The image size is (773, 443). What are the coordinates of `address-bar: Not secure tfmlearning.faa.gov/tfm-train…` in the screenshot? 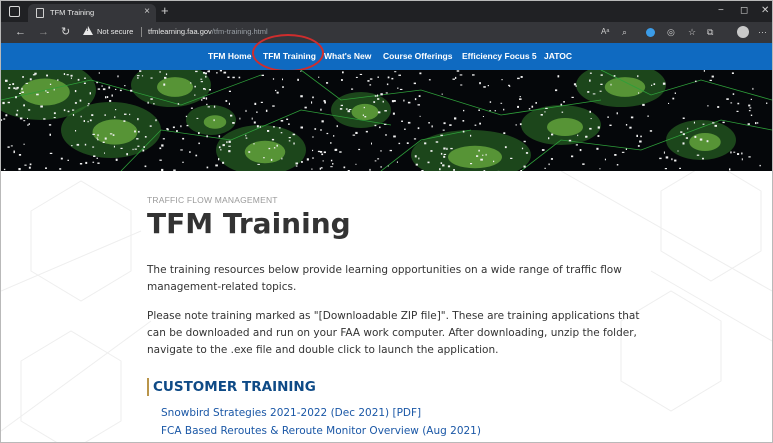 It's located at (346, 32).